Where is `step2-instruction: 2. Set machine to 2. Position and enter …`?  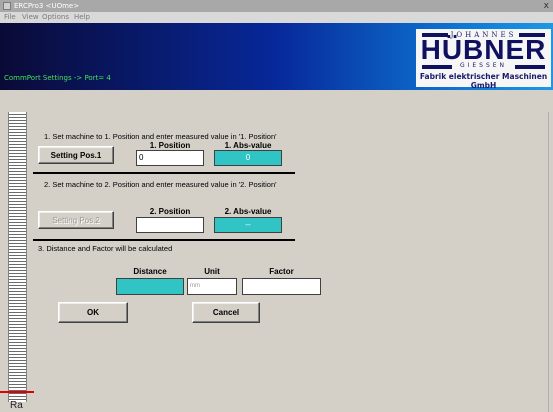
step2-instruction: 2. Set machine to 2. Position and enter … is located at coordinates (160, 184).